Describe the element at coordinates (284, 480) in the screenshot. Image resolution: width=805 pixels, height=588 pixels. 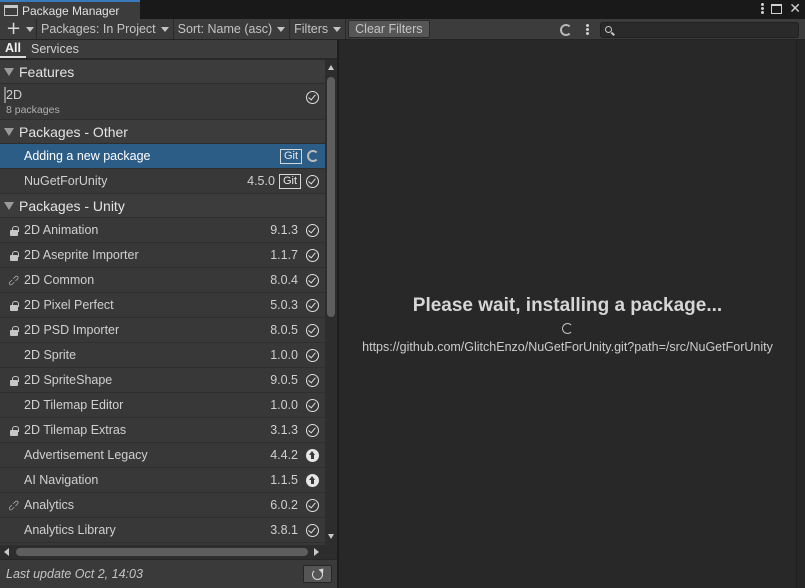
I see `package-version: 1.1.5` at that location.